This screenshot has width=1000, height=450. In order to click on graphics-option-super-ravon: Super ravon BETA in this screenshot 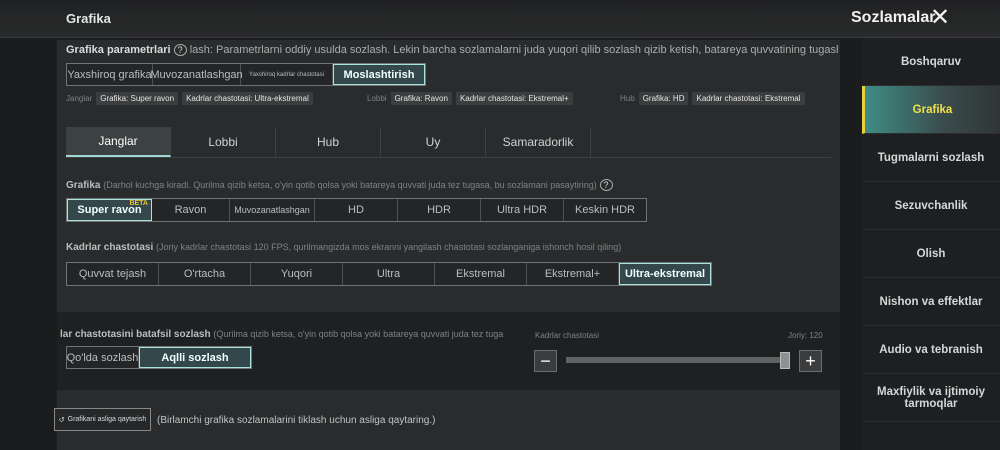, I will do `click(109, 210)`.